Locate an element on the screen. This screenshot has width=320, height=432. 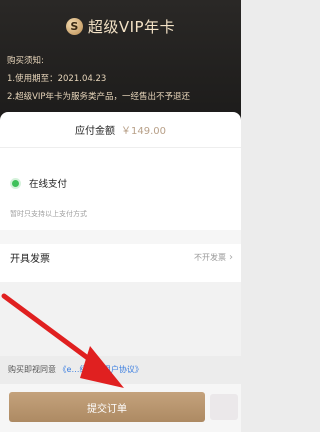
chevron-right-icon: › is located at coordinates (231, 257).